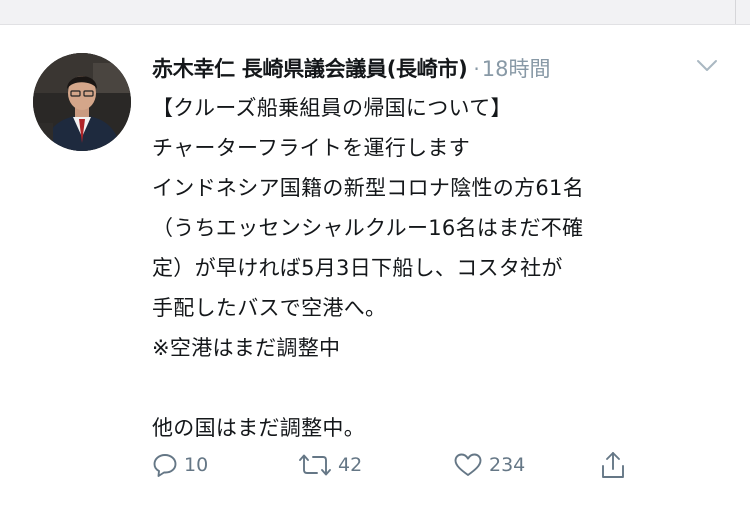 The width and height of the screenshot is (750, 518). Describe the element at coordinates (165, 465) in the screenshot. I see `reply-icon` at that location.